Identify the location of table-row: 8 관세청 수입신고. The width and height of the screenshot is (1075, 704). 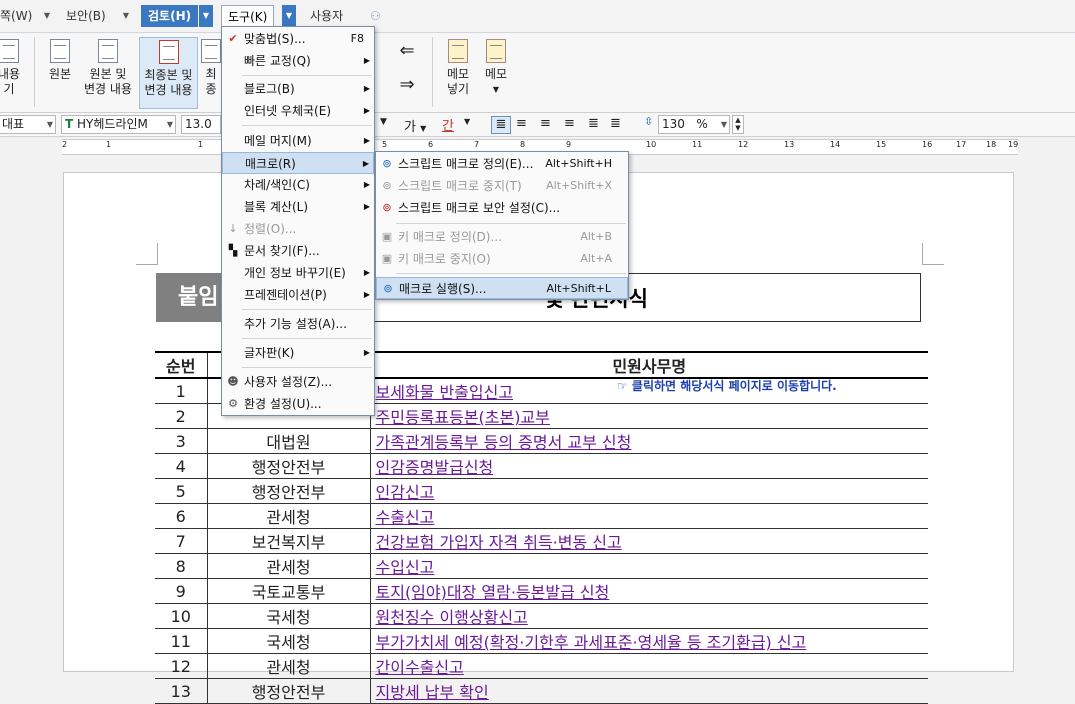
(541, 566).